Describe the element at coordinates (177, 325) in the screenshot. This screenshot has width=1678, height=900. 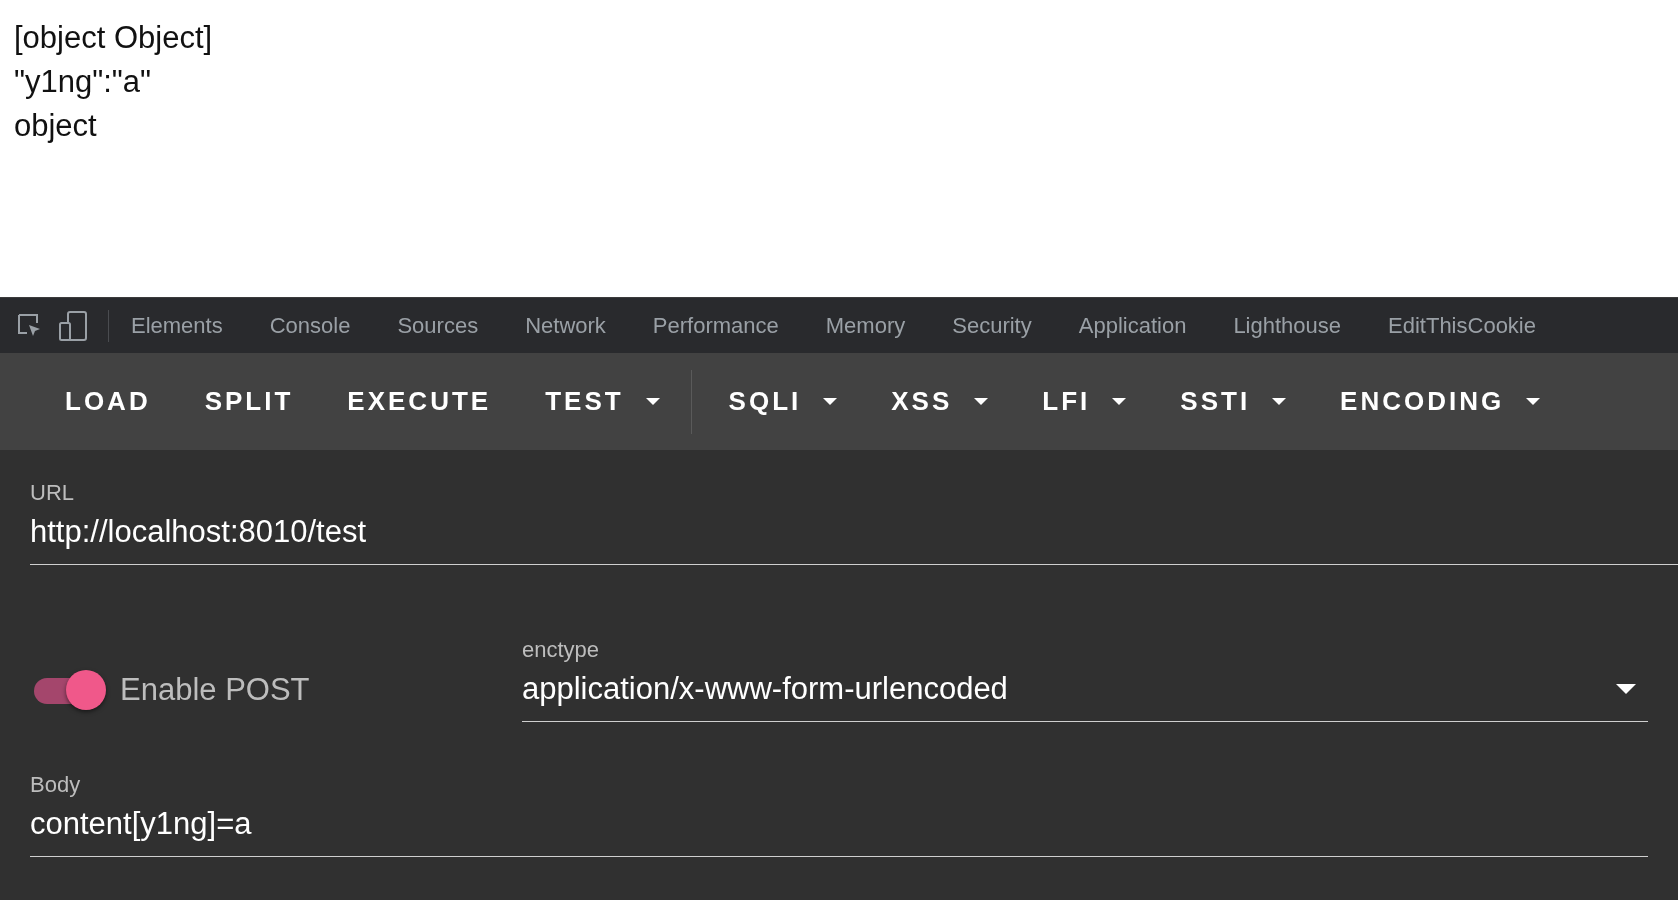
I see `devtools-tab: Elements` at that location.